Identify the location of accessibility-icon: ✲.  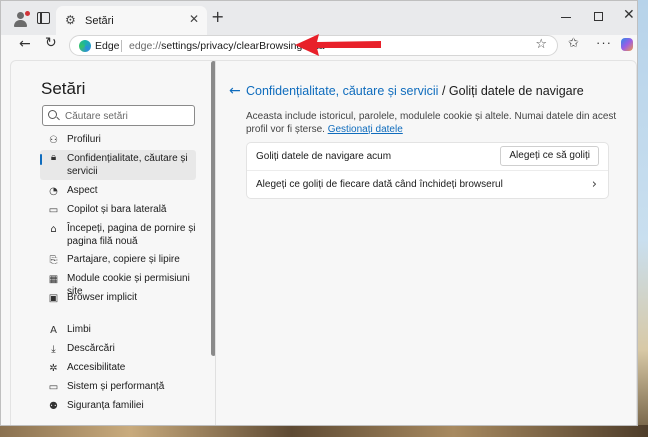
(53, 368).